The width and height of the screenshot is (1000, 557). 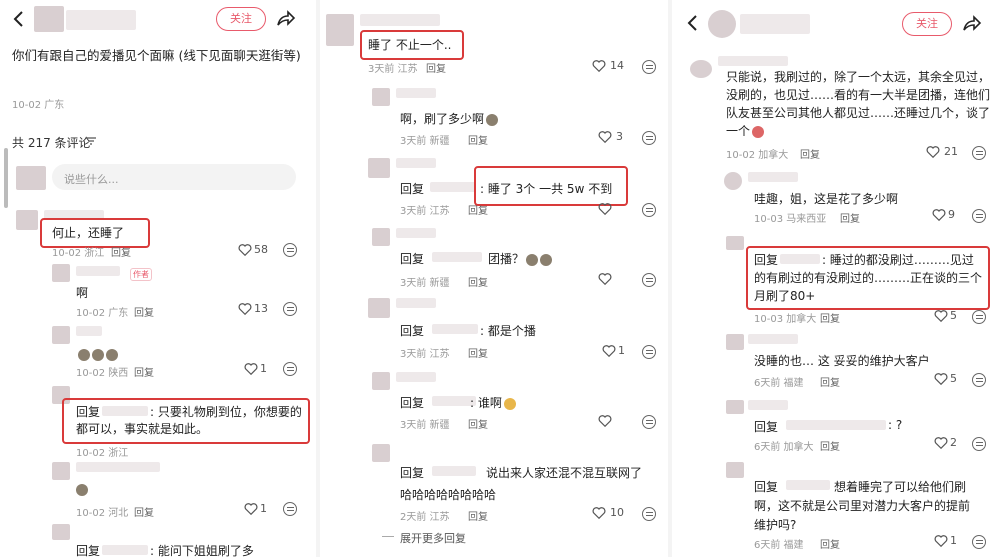 I want to click on author-reply-avatar, so click(x=61, y=273).